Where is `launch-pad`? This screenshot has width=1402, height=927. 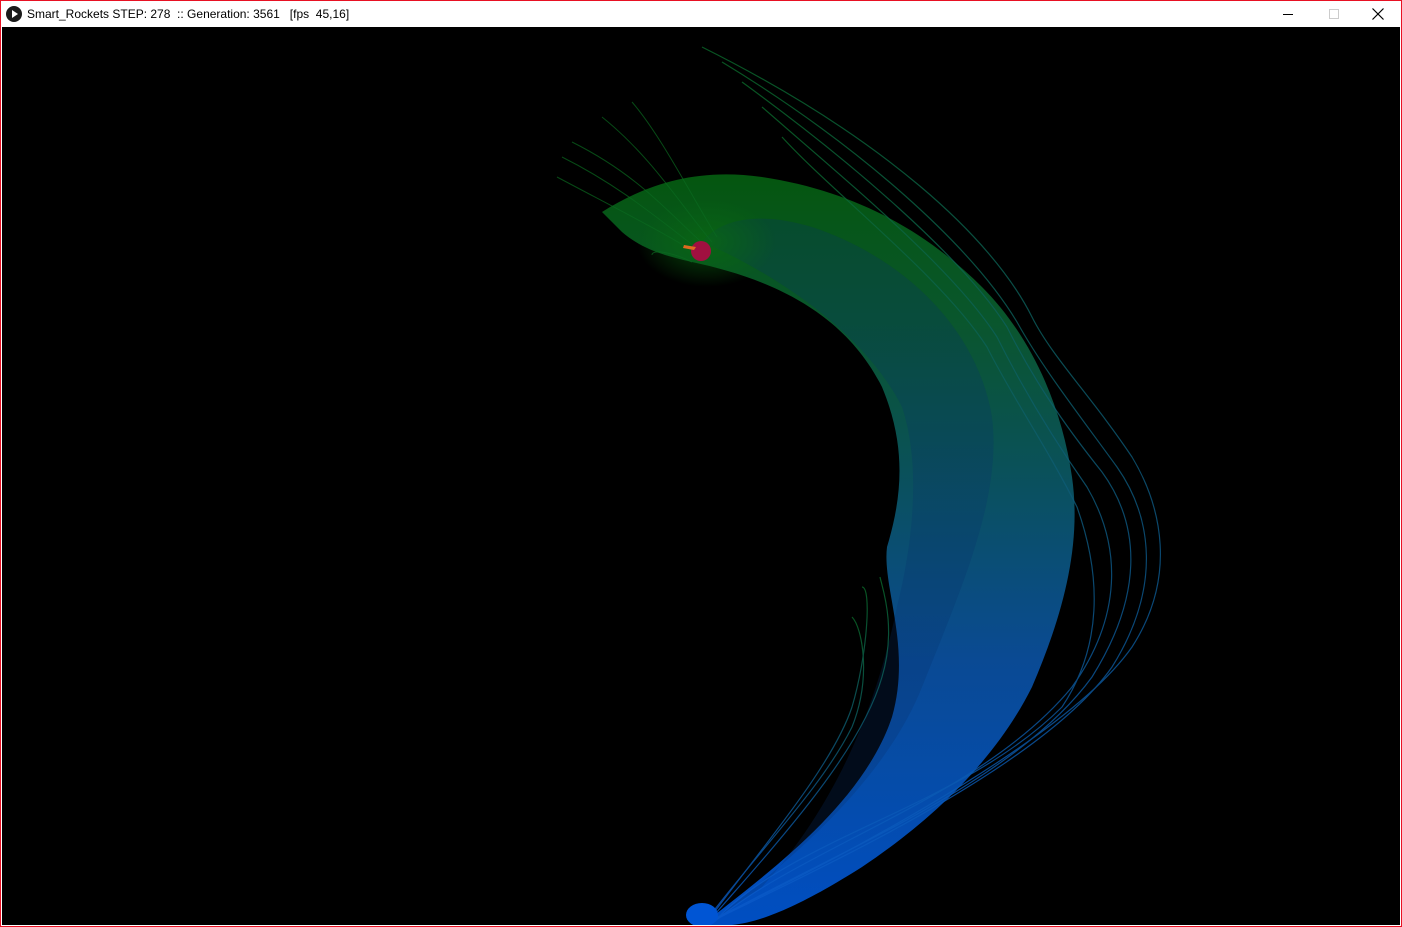 launch-pad is located at coordinates (702, 914).